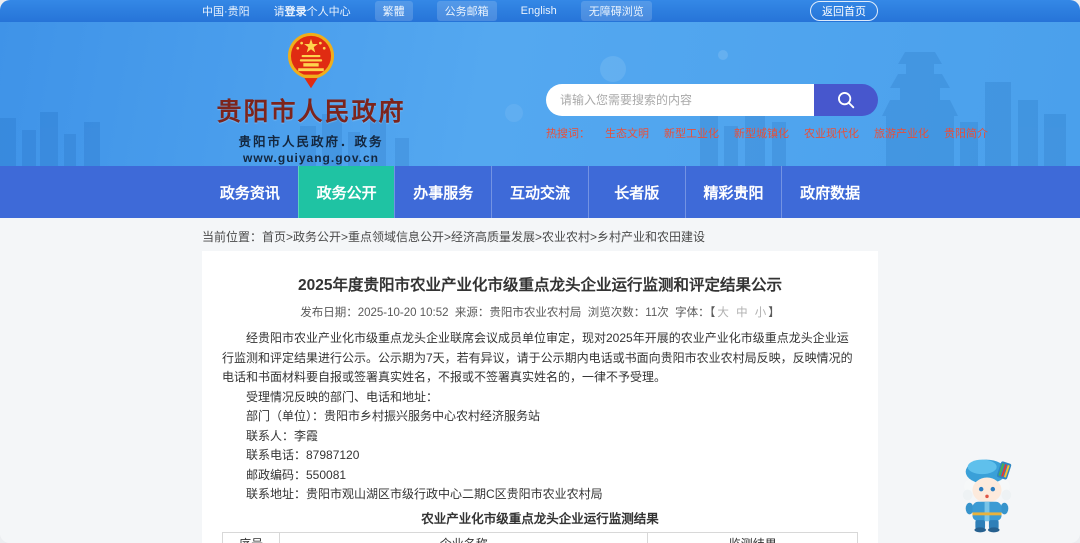 Image resolution: width=1080 pixels, height=543 pixels. I want to click on contact-line-phone: 联系电话：87987120, so click(303, 455).